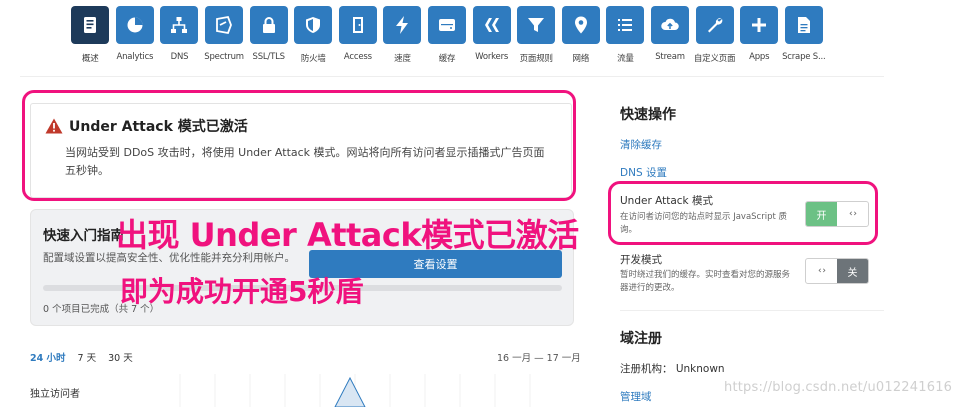 The image size is (968, 407). Describe the element at coordinates (355, 390) in the screenshot. I see `visitors-sparkline` at that location.